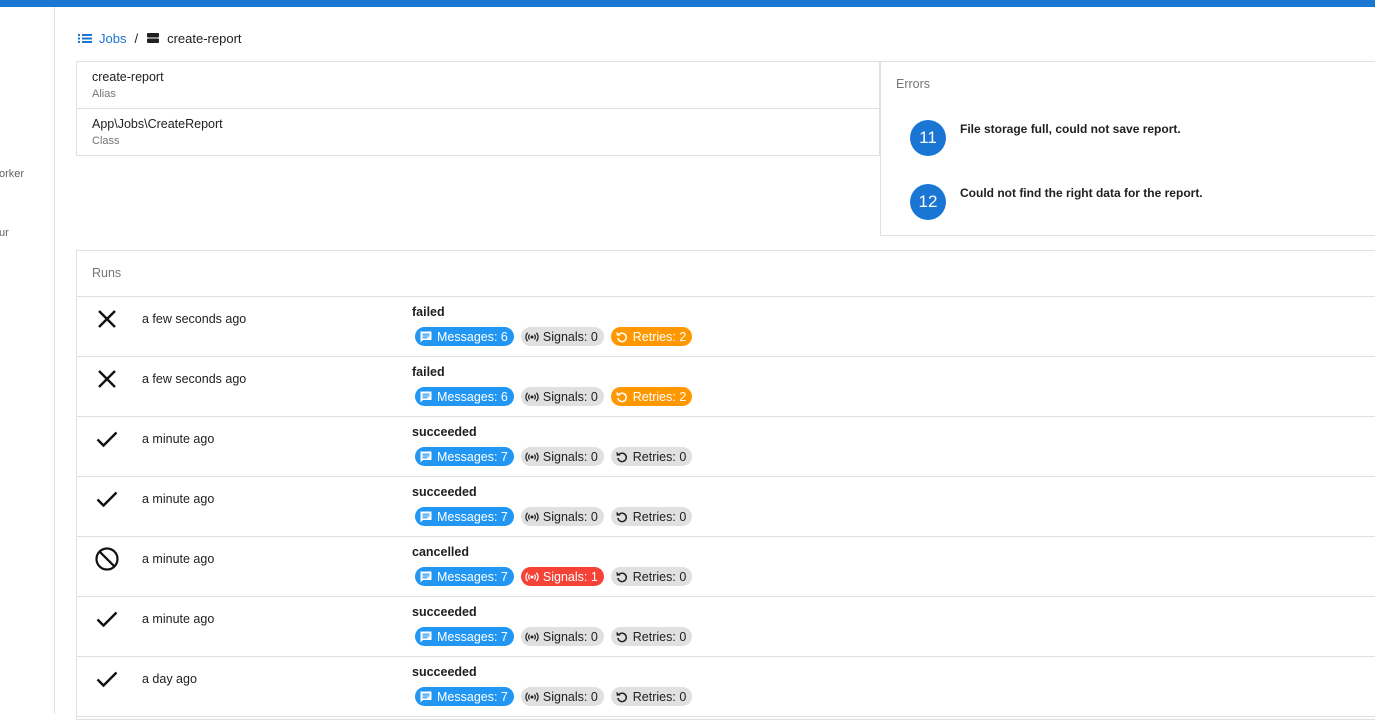 This screenshot has height=720, width=1375. Describe the element at coordinates (128, 77) in the screenshot. I see `detail-value: create-report` at that location.